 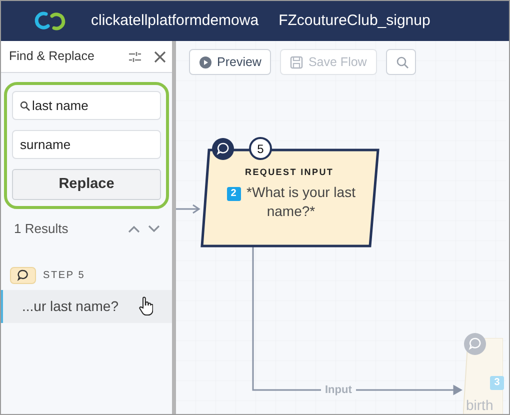 I want to click on index-badge: 3, so click(x=497, y=383).